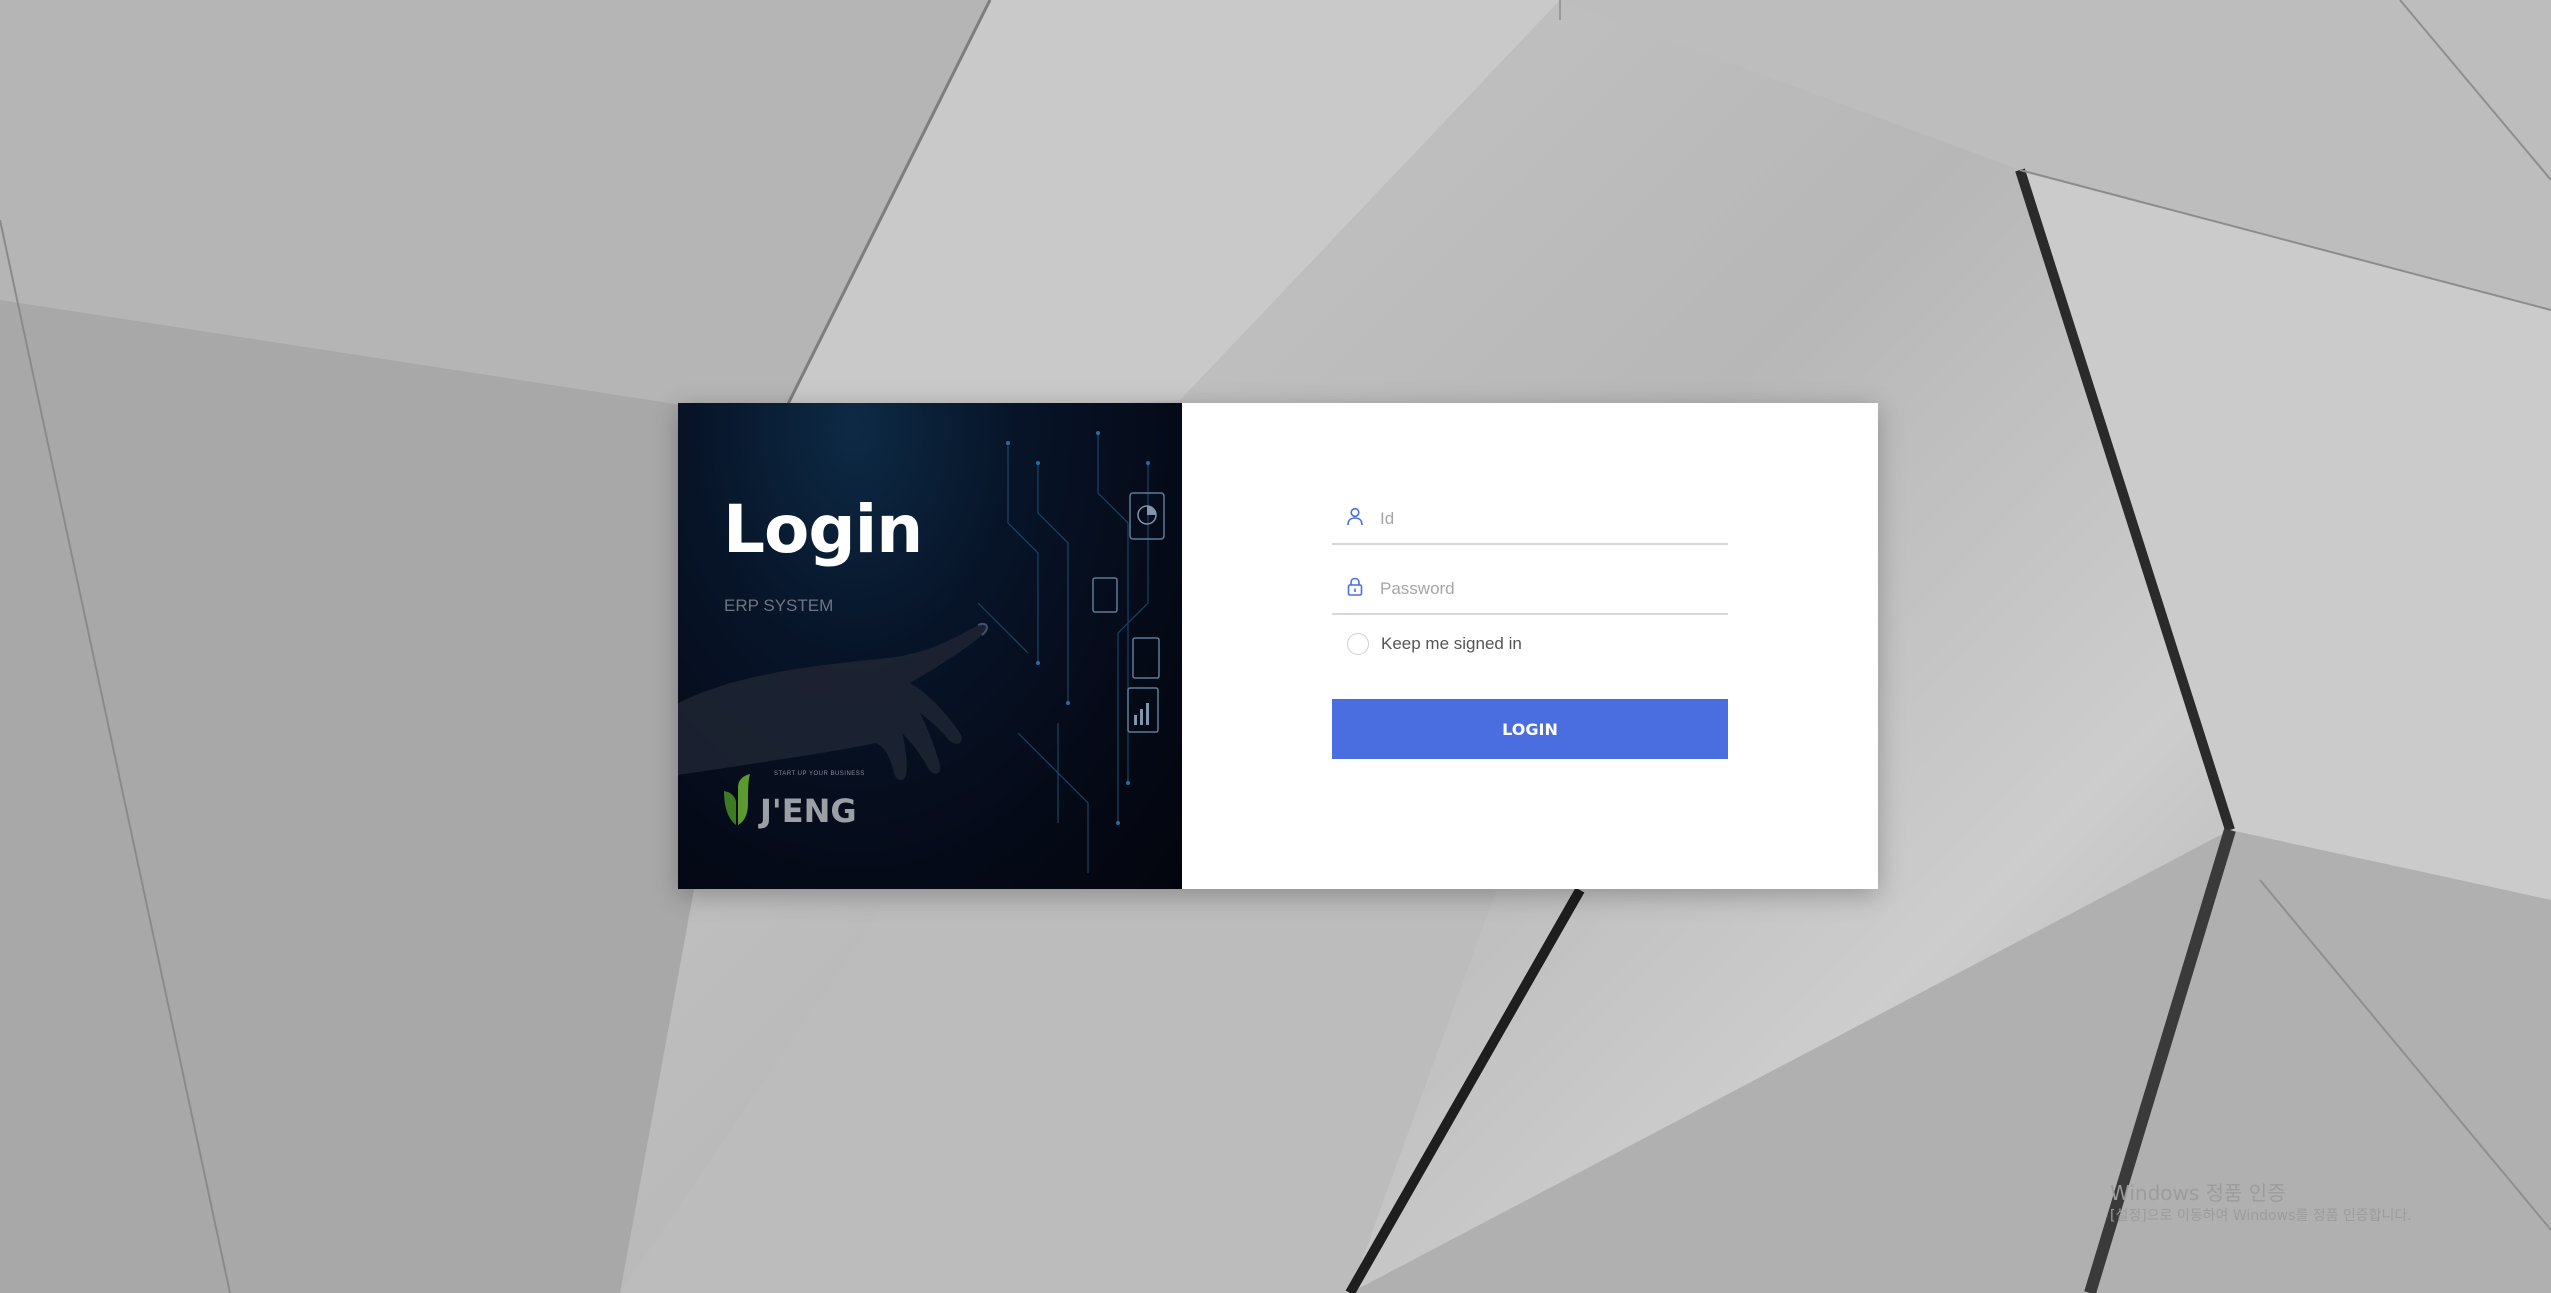 This screenshot has height=1293, width=2551. I want to click on id-field, so click(1530, 520).